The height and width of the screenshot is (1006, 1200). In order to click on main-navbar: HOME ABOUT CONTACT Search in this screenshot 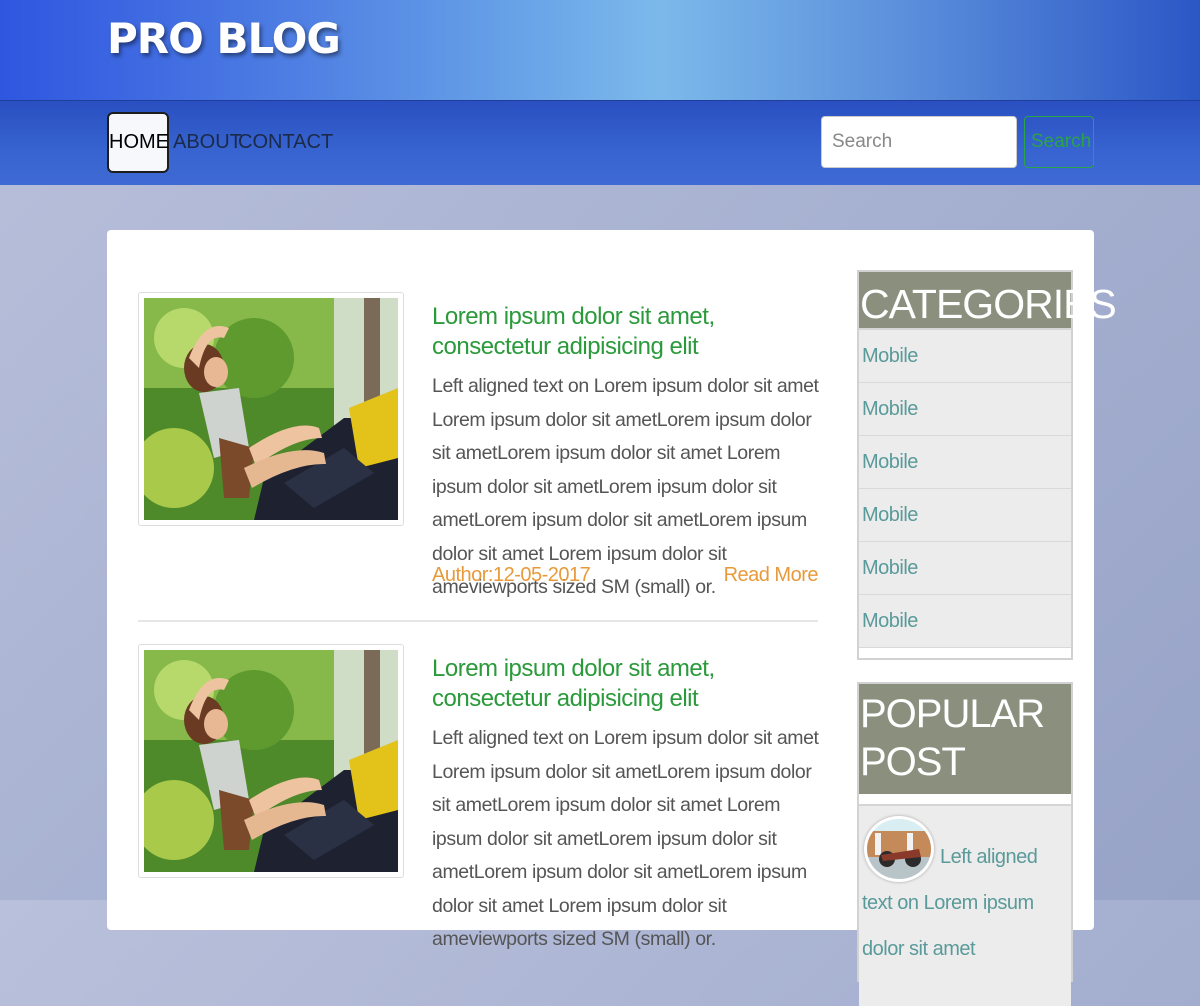, I will do `click(600, 142)`.